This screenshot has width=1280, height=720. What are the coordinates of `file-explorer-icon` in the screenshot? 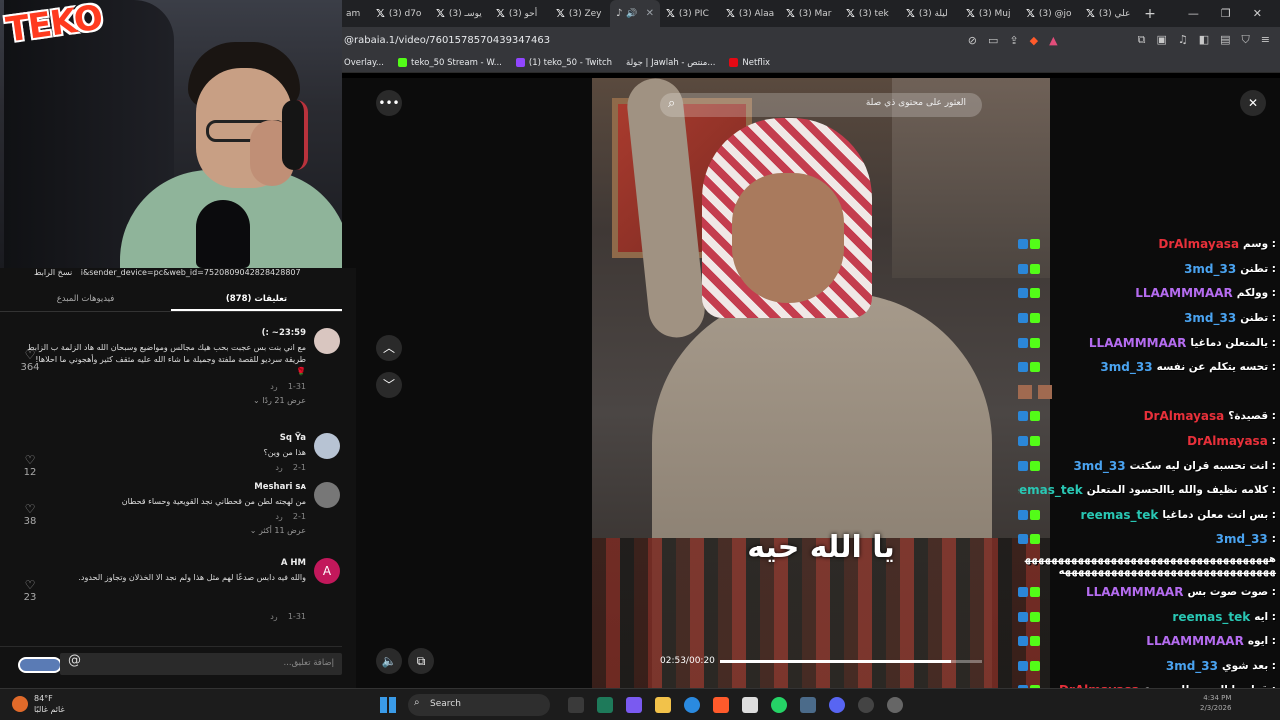 It's located at (576, 705).